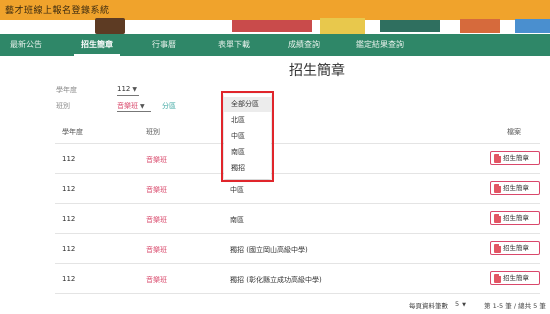  Describe the element at coordinates (237, 190) in the screenshot. I see `row-district: 中區` at that location.